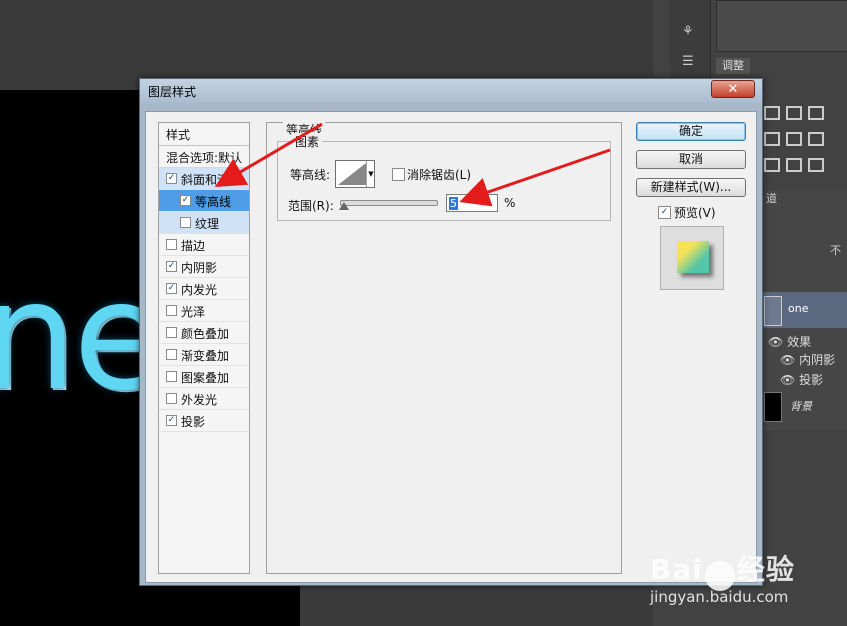 The image size is (847, 626). Describe the element at coordinates (204, 421) in the screenshot. I see `style-item-drop-shadow: ✓ 投影` at that location.